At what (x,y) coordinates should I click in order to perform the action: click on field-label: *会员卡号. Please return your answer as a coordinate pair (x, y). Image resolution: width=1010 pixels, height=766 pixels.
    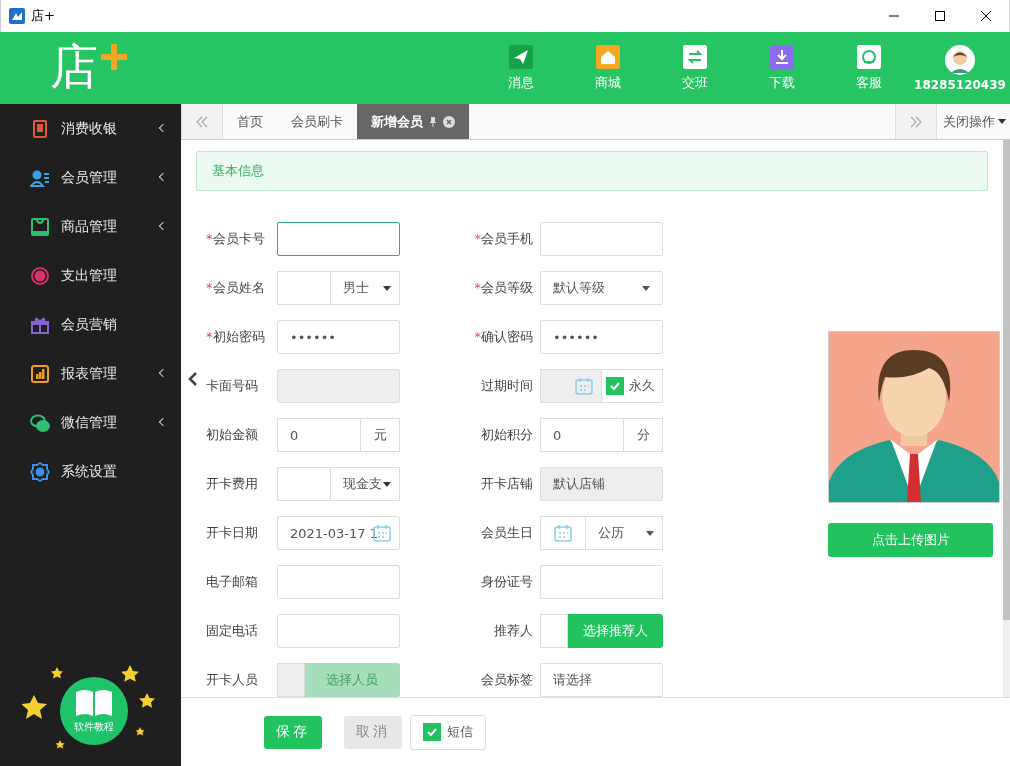
    Looking at the image, I should click on (235, 239).